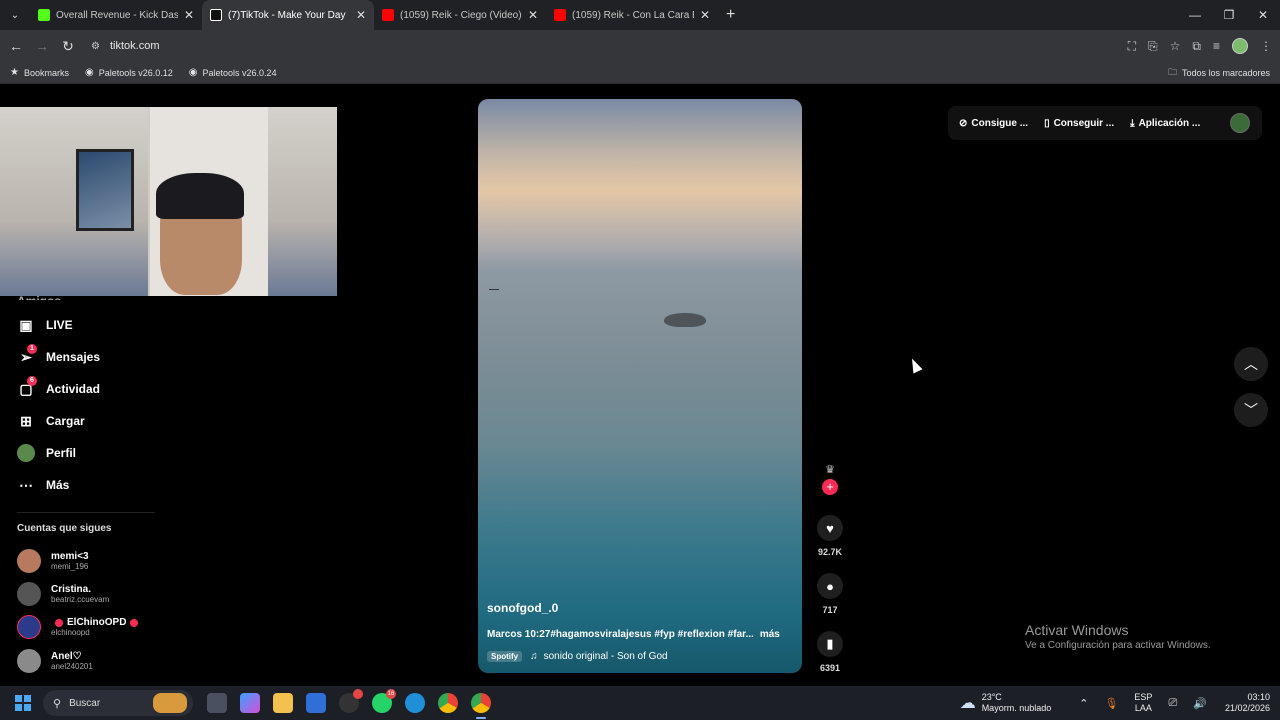  Describe the element at coordinates (1258, 697) in the screenshot. I see `clock-time: 03:10` at that location.